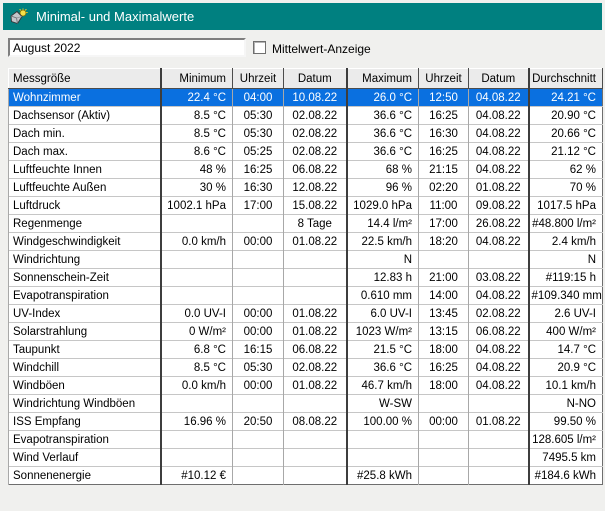  What do you see at coordinates (196, 169) in the screenshot?
I see `value-cell: 48 %` at bounding box center [196, 169].